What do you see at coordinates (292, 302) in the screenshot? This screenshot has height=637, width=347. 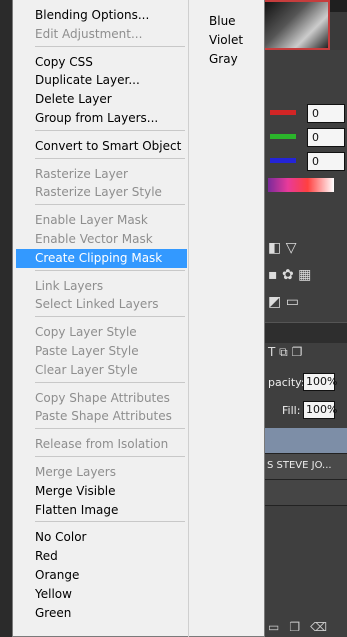 I see `selective-color-icon: ▭` at bounding box center [292, 302].